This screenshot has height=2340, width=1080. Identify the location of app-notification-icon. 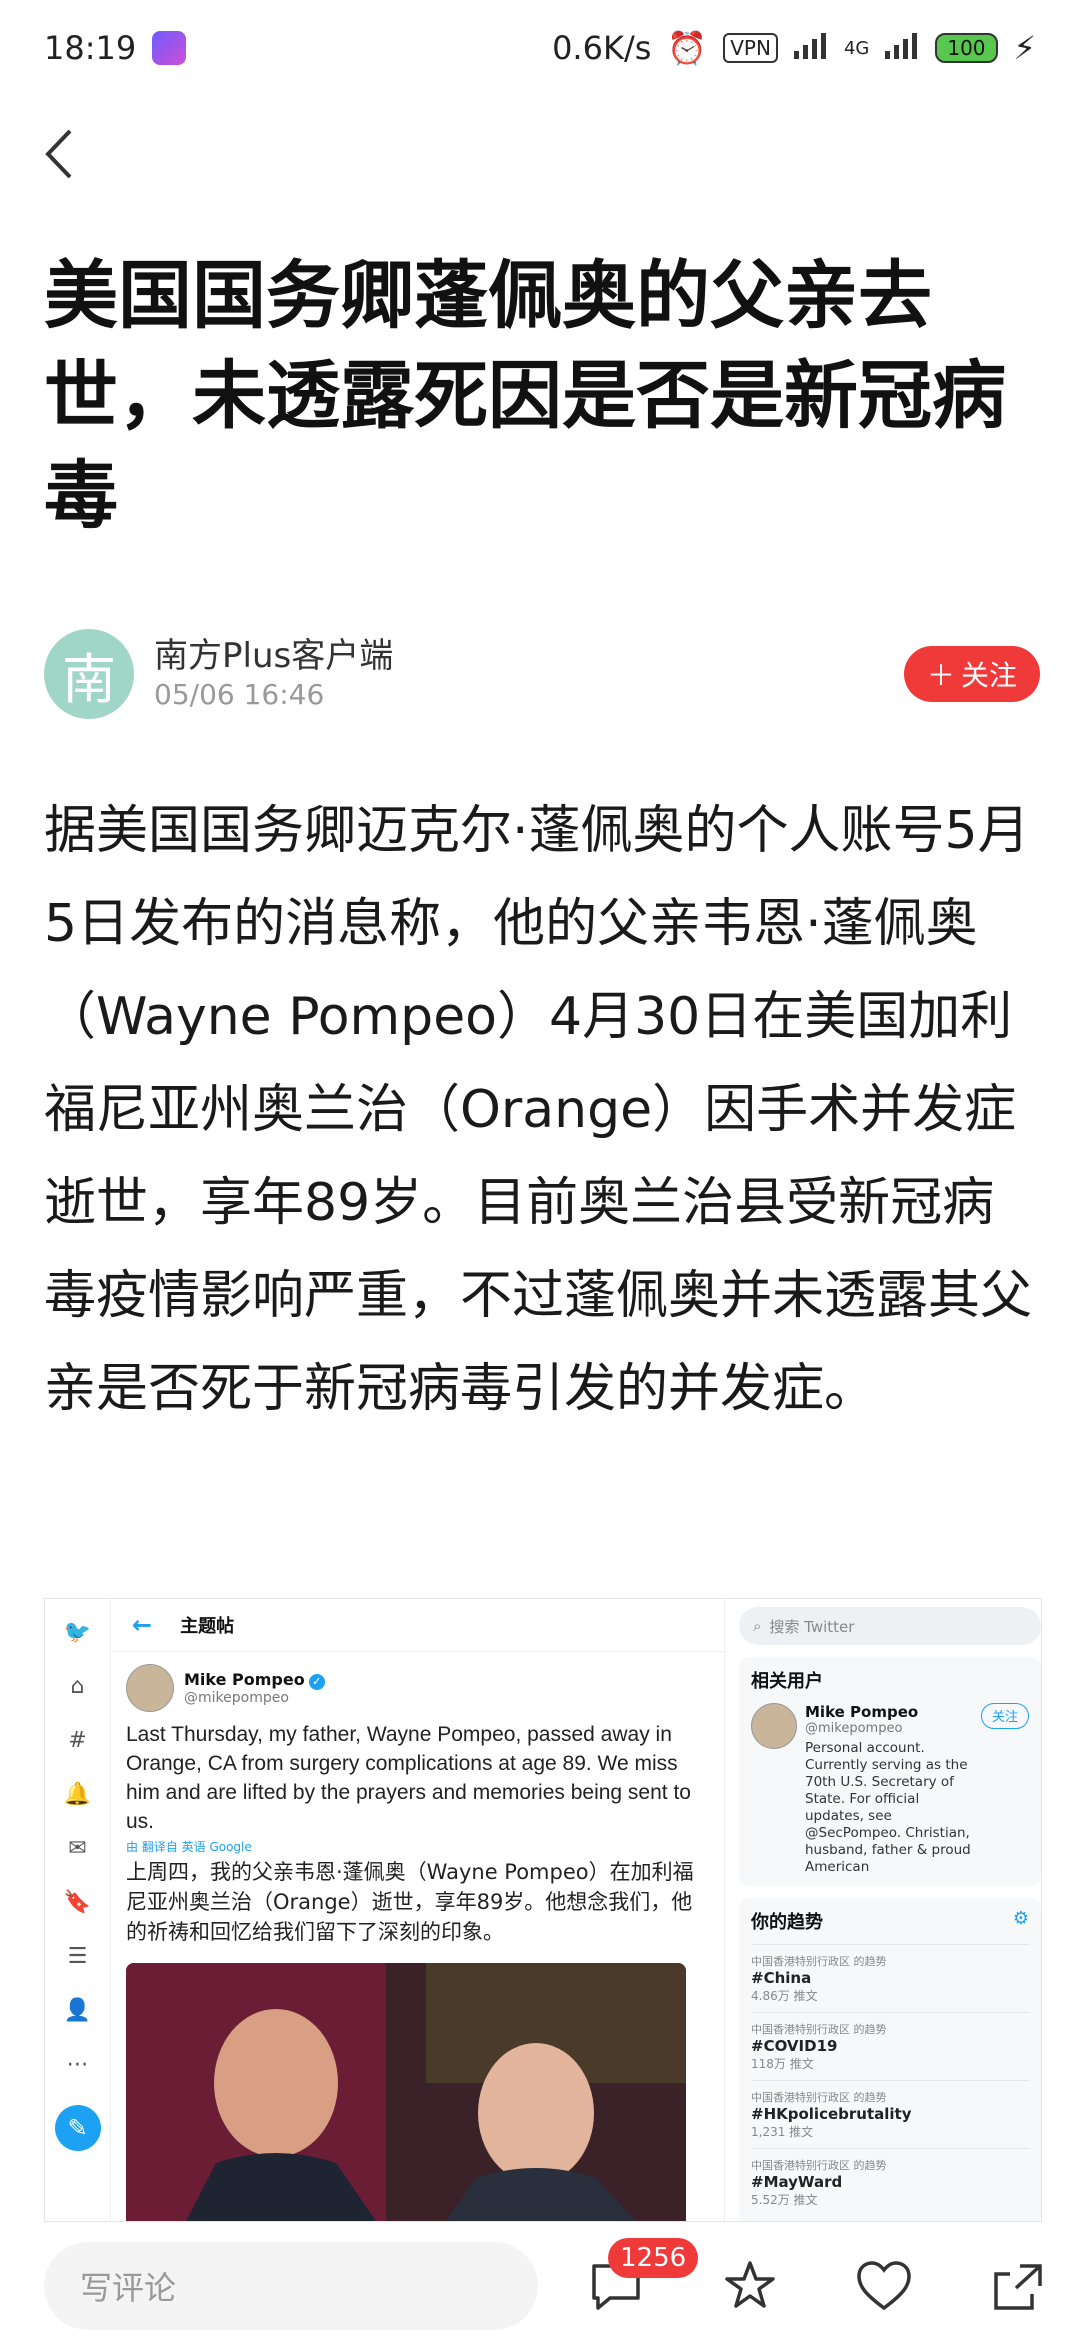
(169, 48).